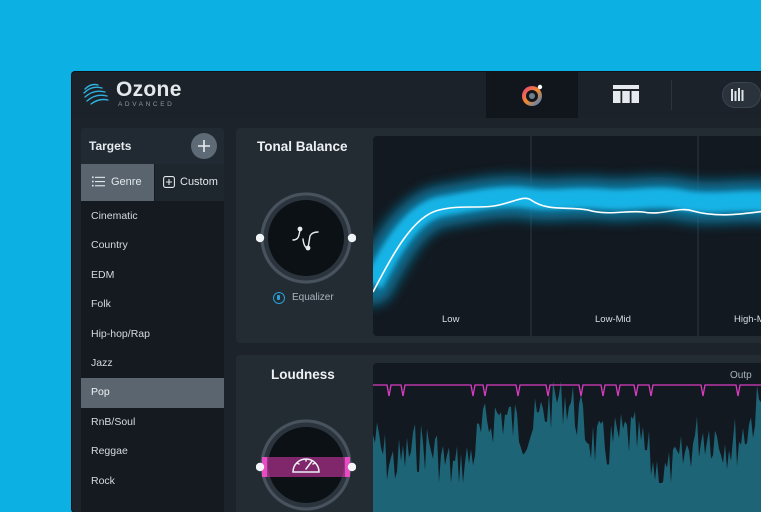 The height and width of the screenshot is (512, 761). What do you see at coordinates (126, 182) in the screenshot?
I see `genre-tab-label: Genre` at bounding box center [126, 182].